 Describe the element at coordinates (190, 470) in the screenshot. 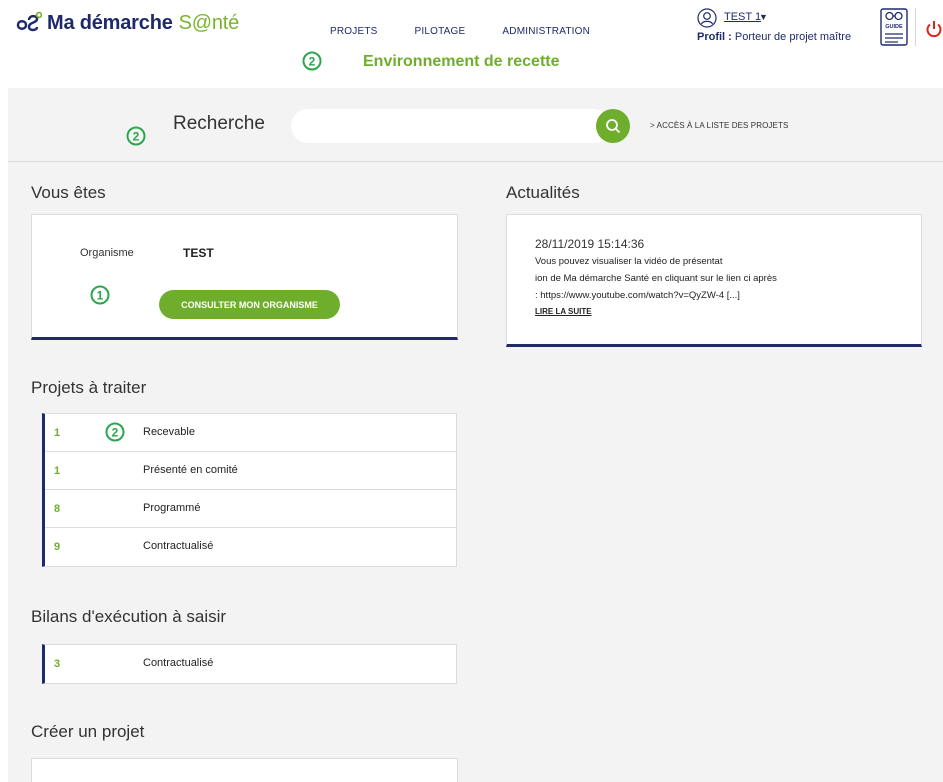

I see `row-label: Présenté en comité` at that location.